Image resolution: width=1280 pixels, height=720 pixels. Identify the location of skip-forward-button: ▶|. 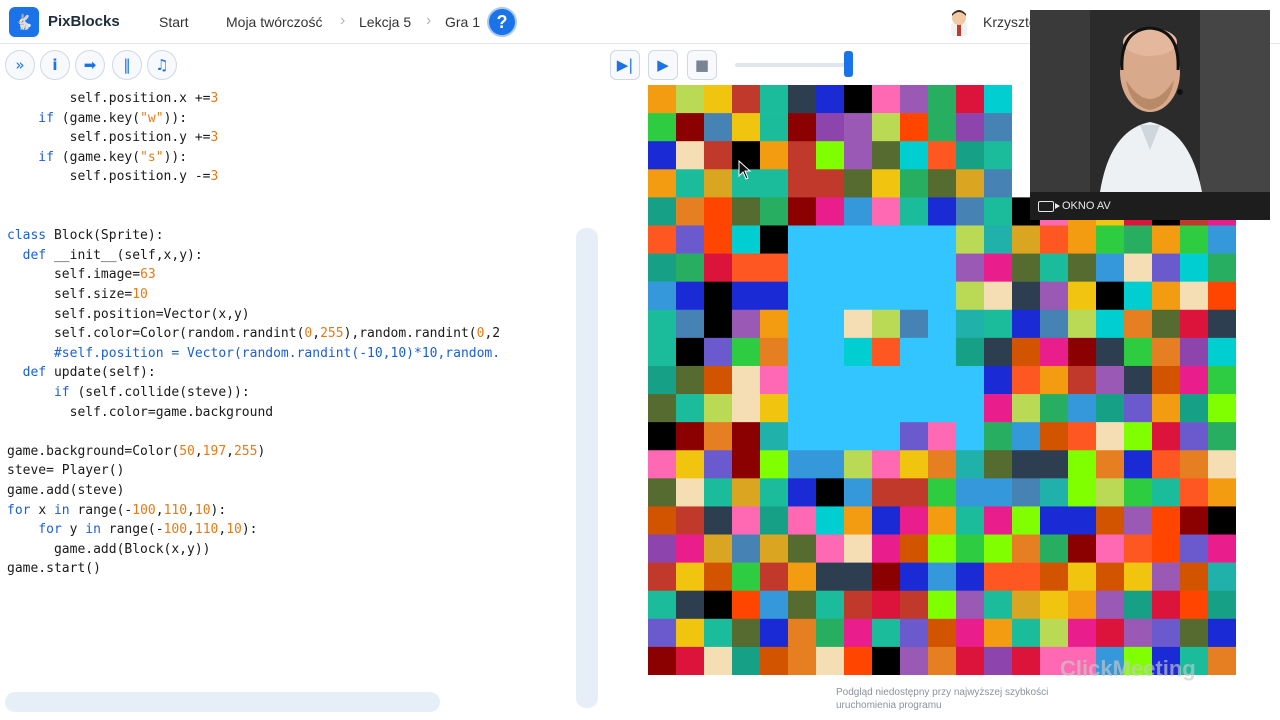
(625, 65).